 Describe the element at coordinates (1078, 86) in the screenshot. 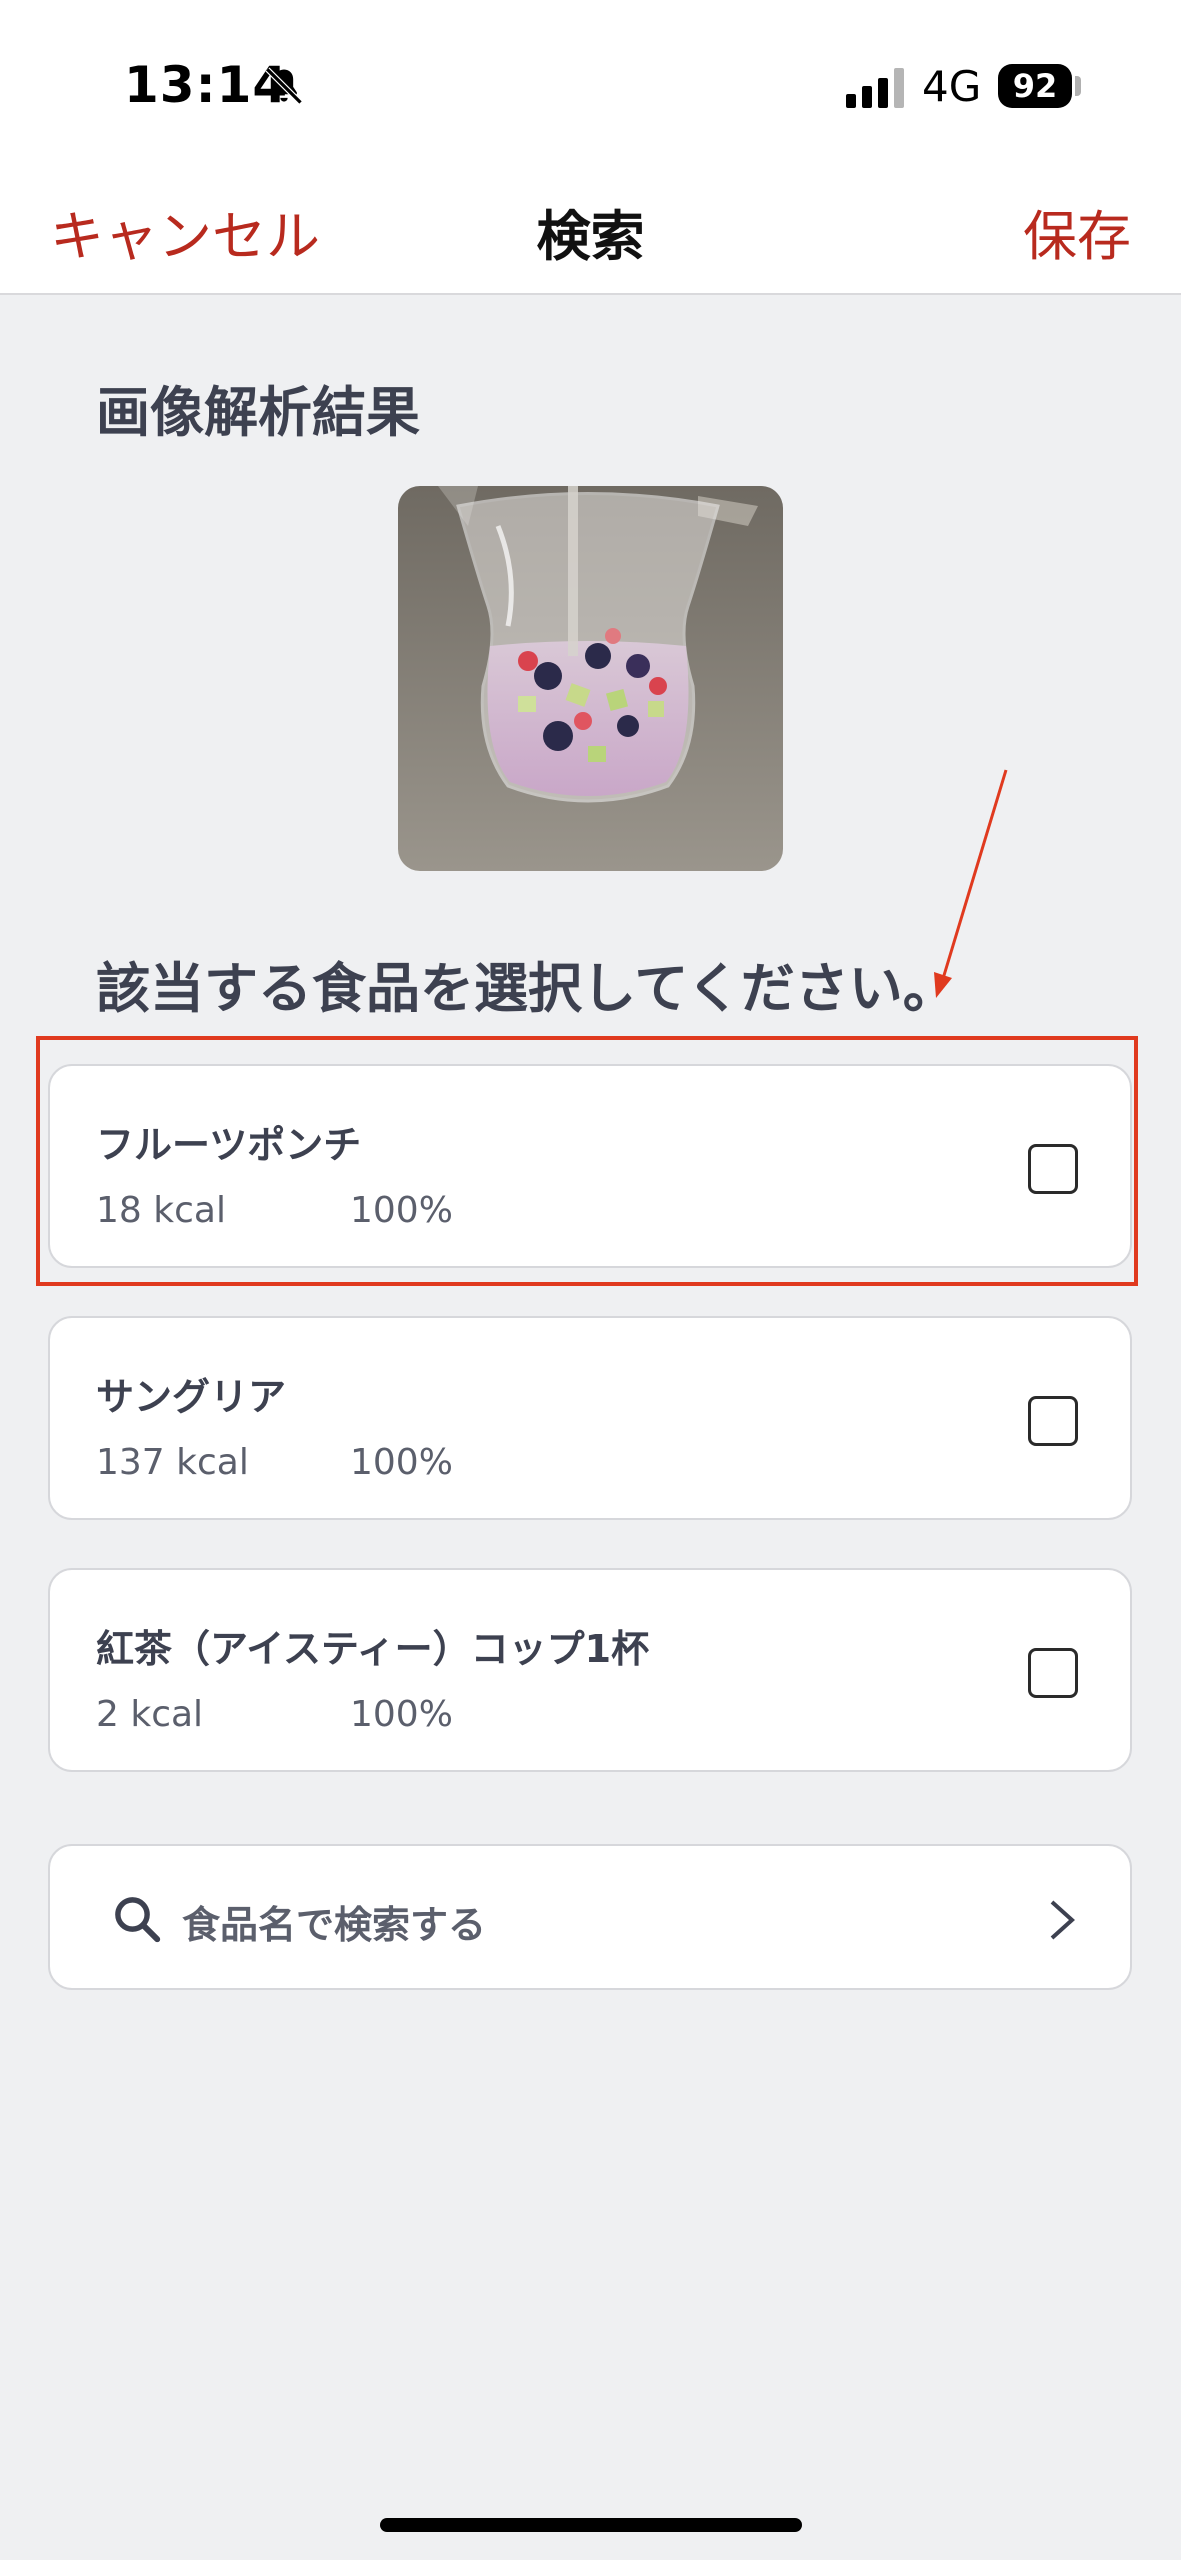

I see `battery-tip` at that location.